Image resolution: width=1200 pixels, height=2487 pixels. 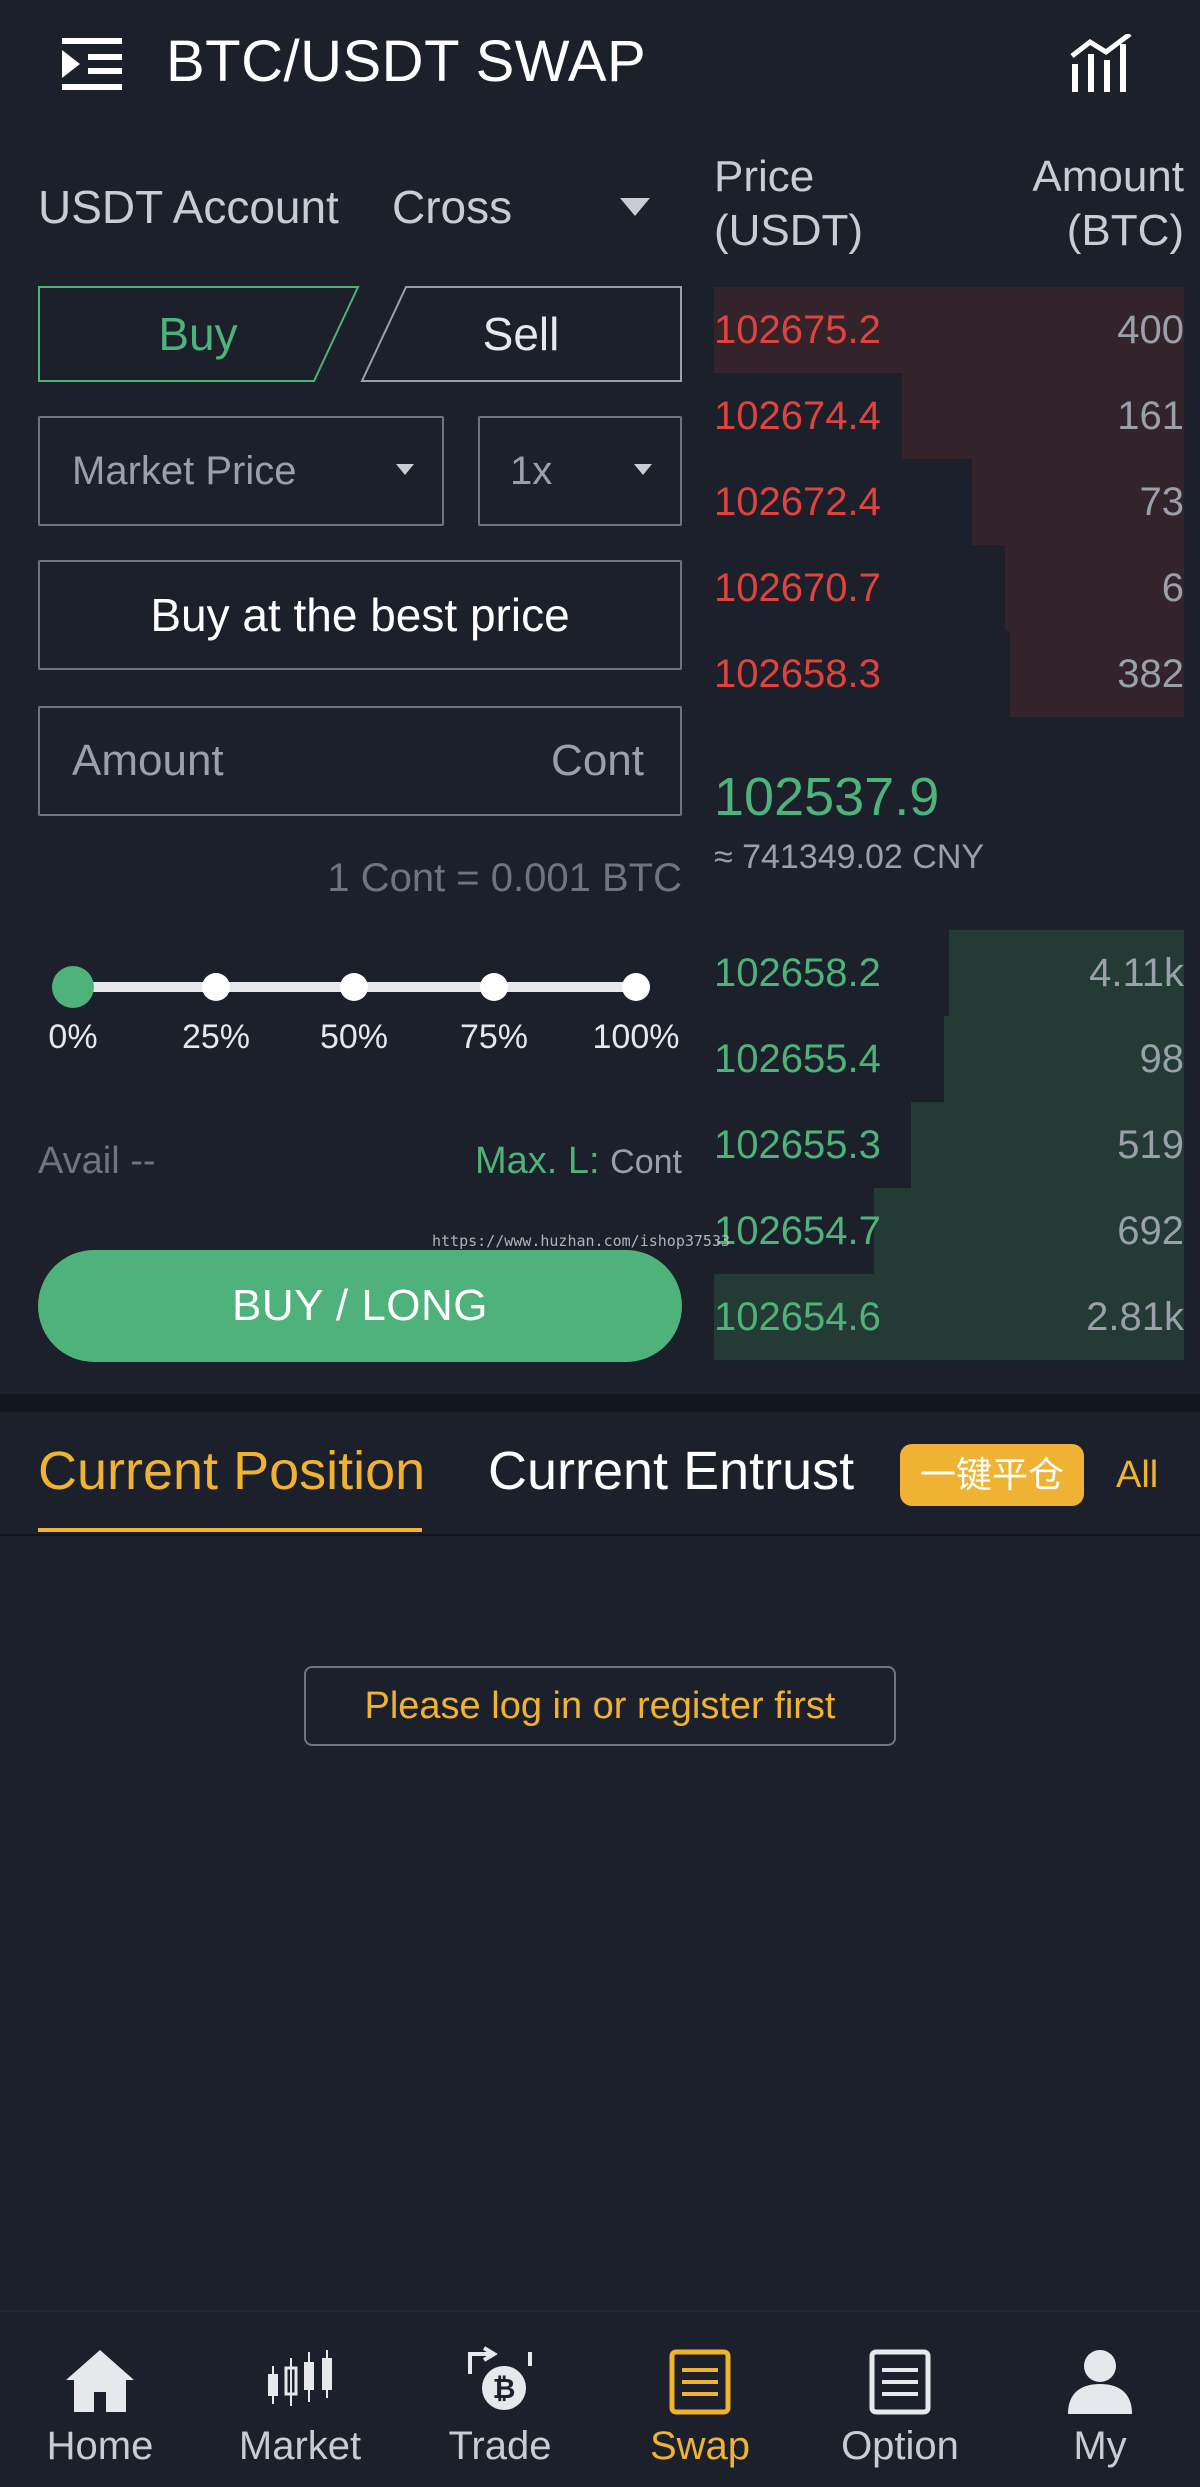 What do you see at coordinates (360, 1161) in the screenshot?
I see `max-leverage-info: Max. L: Cont` at bounding box center [360, 1161].